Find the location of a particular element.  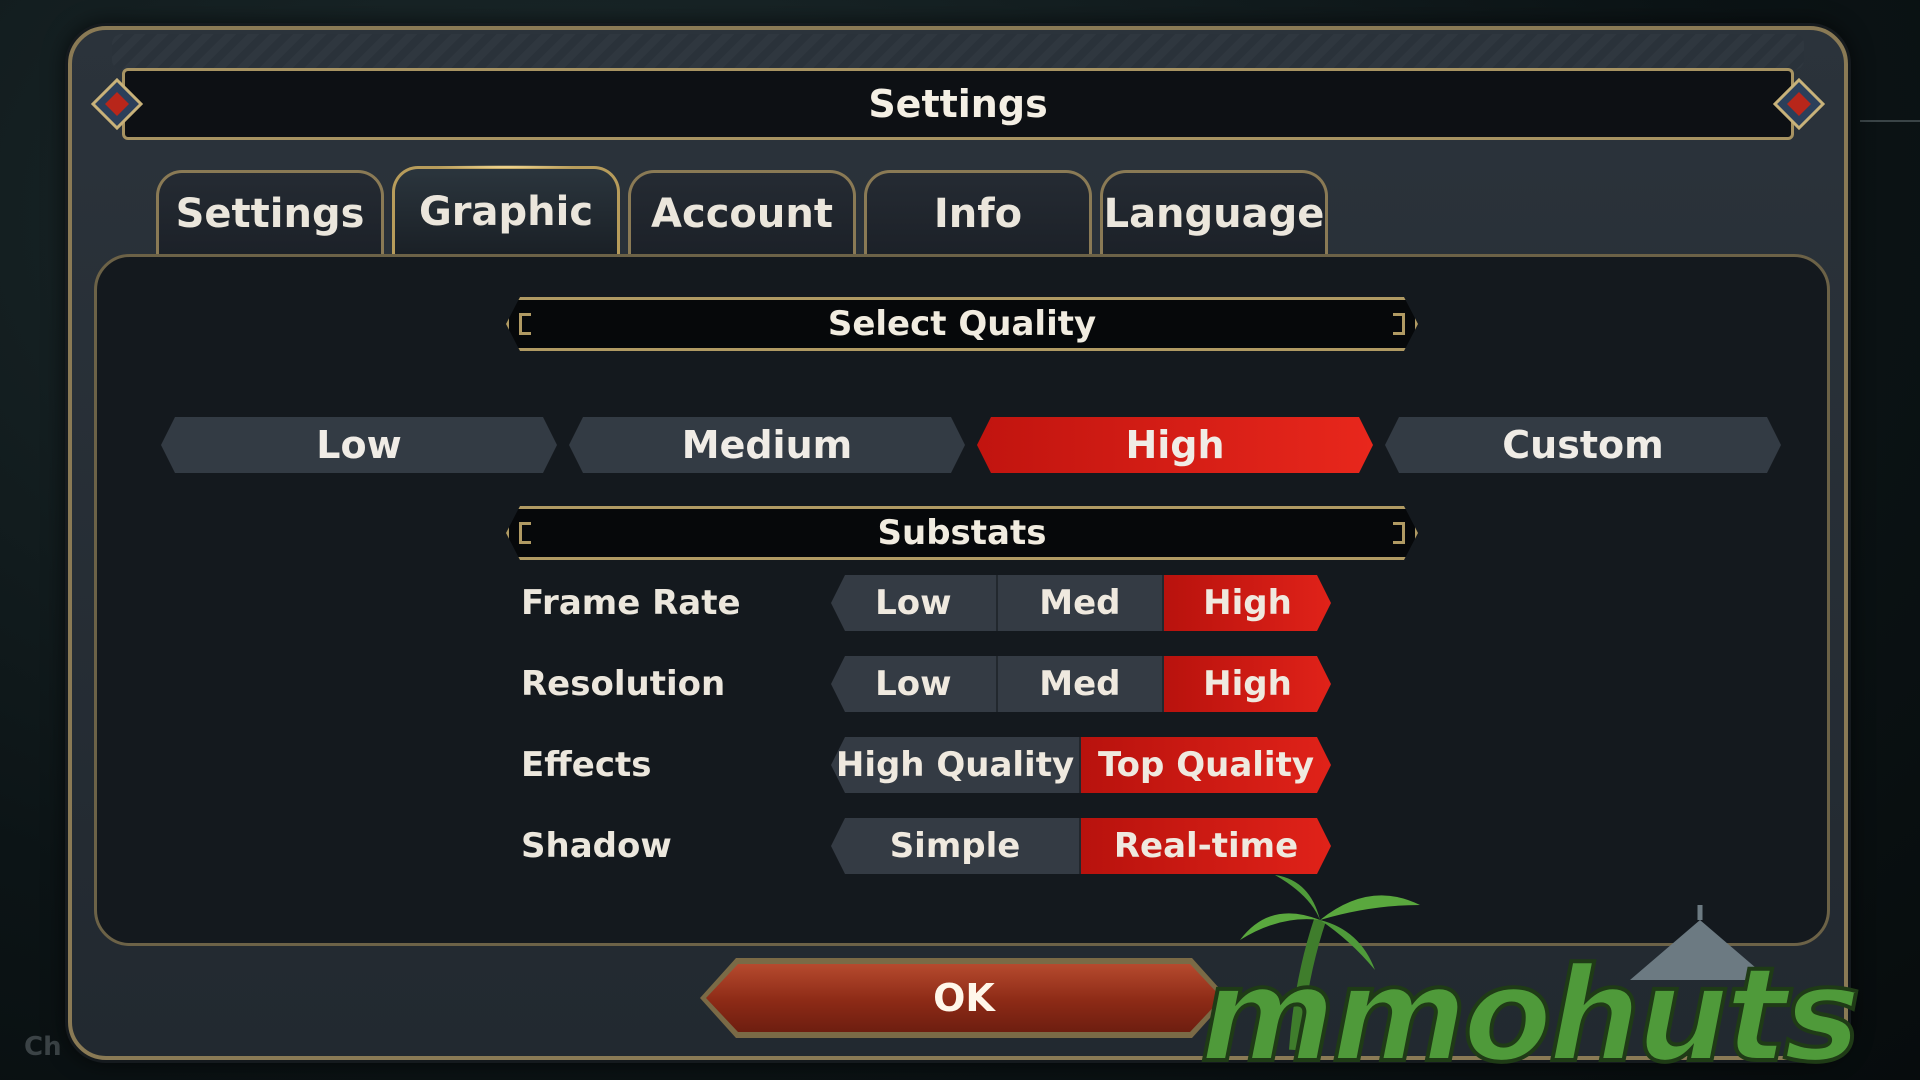

substat-row-frame-rate: Frame Rate Low Med High is located at coordinates (971, 603).